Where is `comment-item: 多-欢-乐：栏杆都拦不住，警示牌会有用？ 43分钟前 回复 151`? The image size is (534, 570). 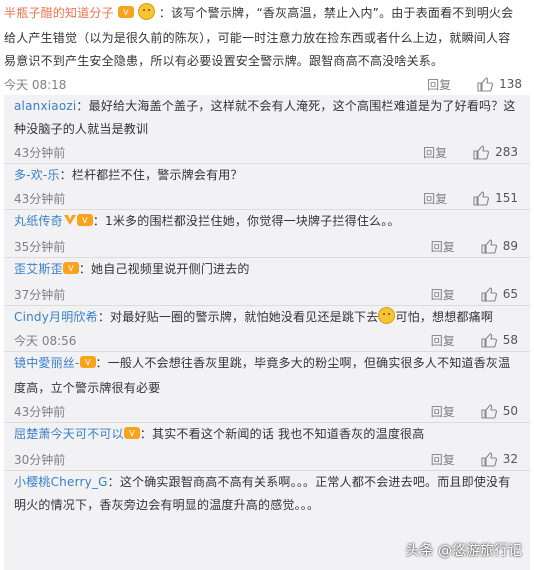
comment-item: 多-欢-乐：栏杆都拦不住，警示牌会有用？ 43分钟前 回复 151 is located at coordinates (267, 186).